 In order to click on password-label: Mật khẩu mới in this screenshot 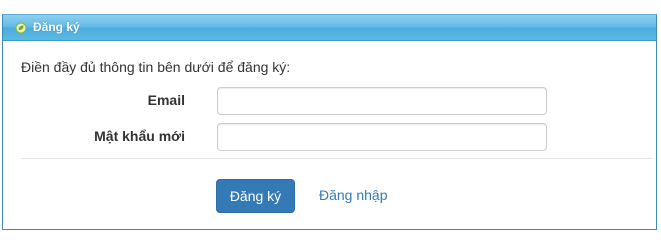, I will do `click(139, 136)`.